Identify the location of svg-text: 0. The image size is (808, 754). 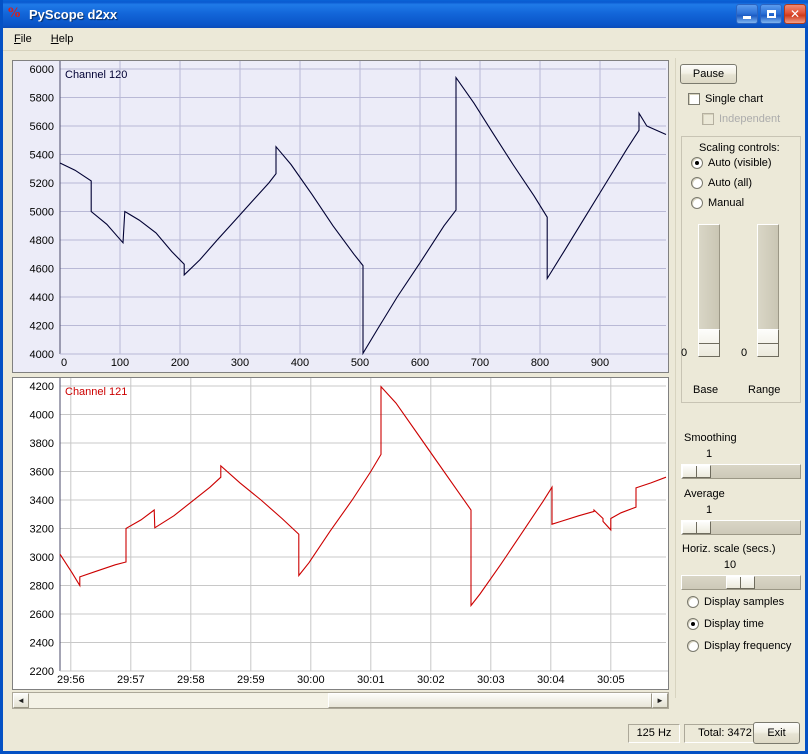
(64, 363).